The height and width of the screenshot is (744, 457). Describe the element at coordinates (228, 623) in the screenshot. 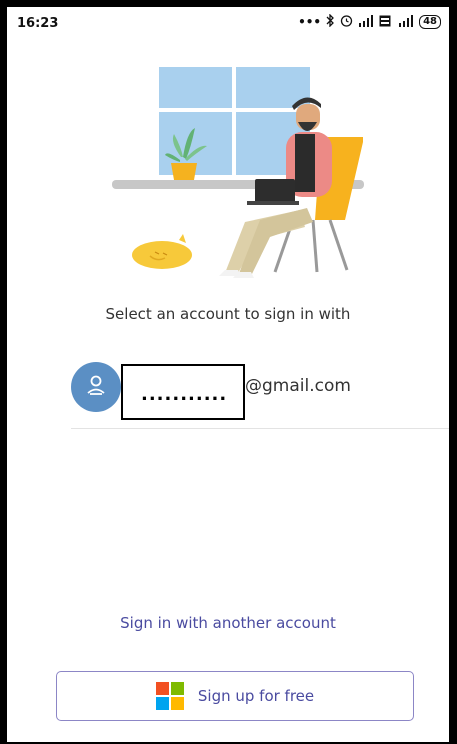

I see `sign-in-another-account-link: Sign in with another account` at that location.